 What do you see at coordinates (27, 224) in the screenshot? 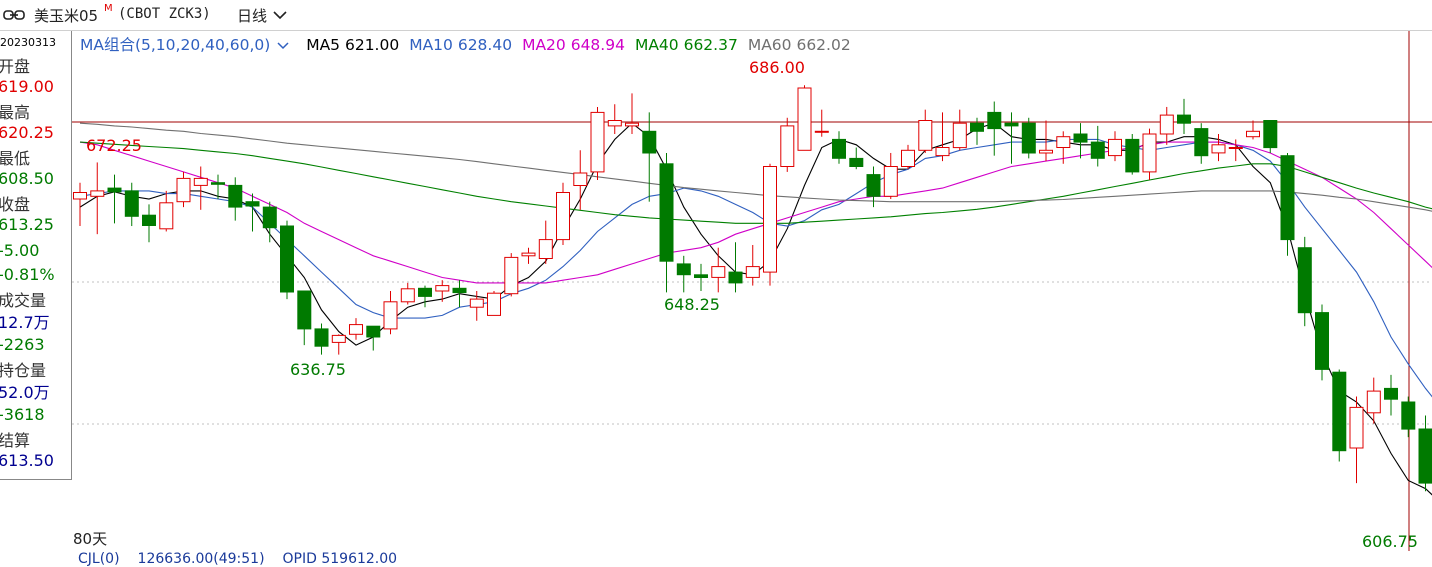
I see `quote-value: 613.25` at bounding box center [27, 224].